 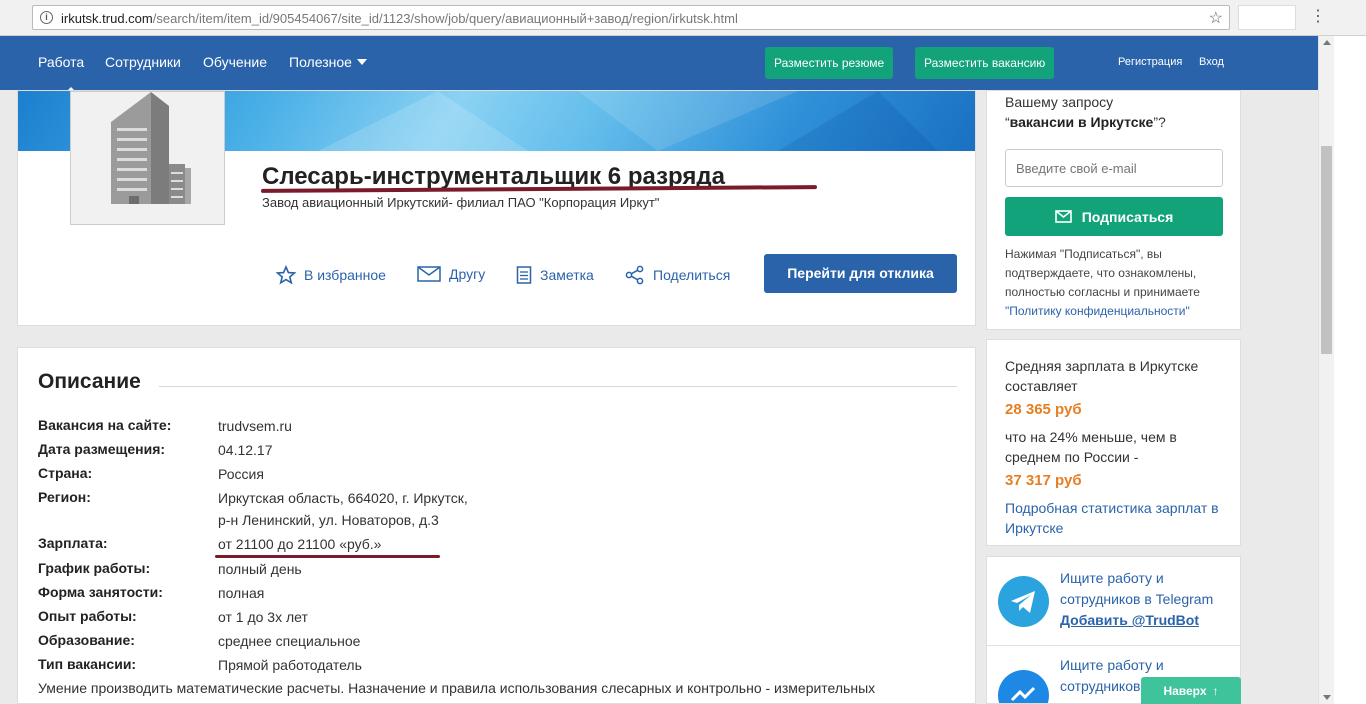 What do you see at coordinates (290, 665) in the screenshot?
I see `detail-value: Прямой работодатель` at bounding box center [290, 665].